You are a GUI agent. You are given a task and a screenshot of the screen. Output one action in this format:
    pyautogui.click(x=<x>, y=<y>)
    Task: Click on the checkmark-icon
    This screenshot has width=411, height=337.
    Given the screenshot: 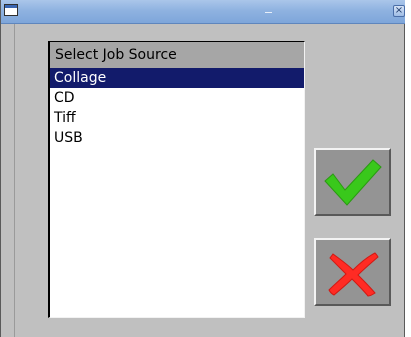 What is the action you would take?
    pyautogui.click(x=353, y=182)
    